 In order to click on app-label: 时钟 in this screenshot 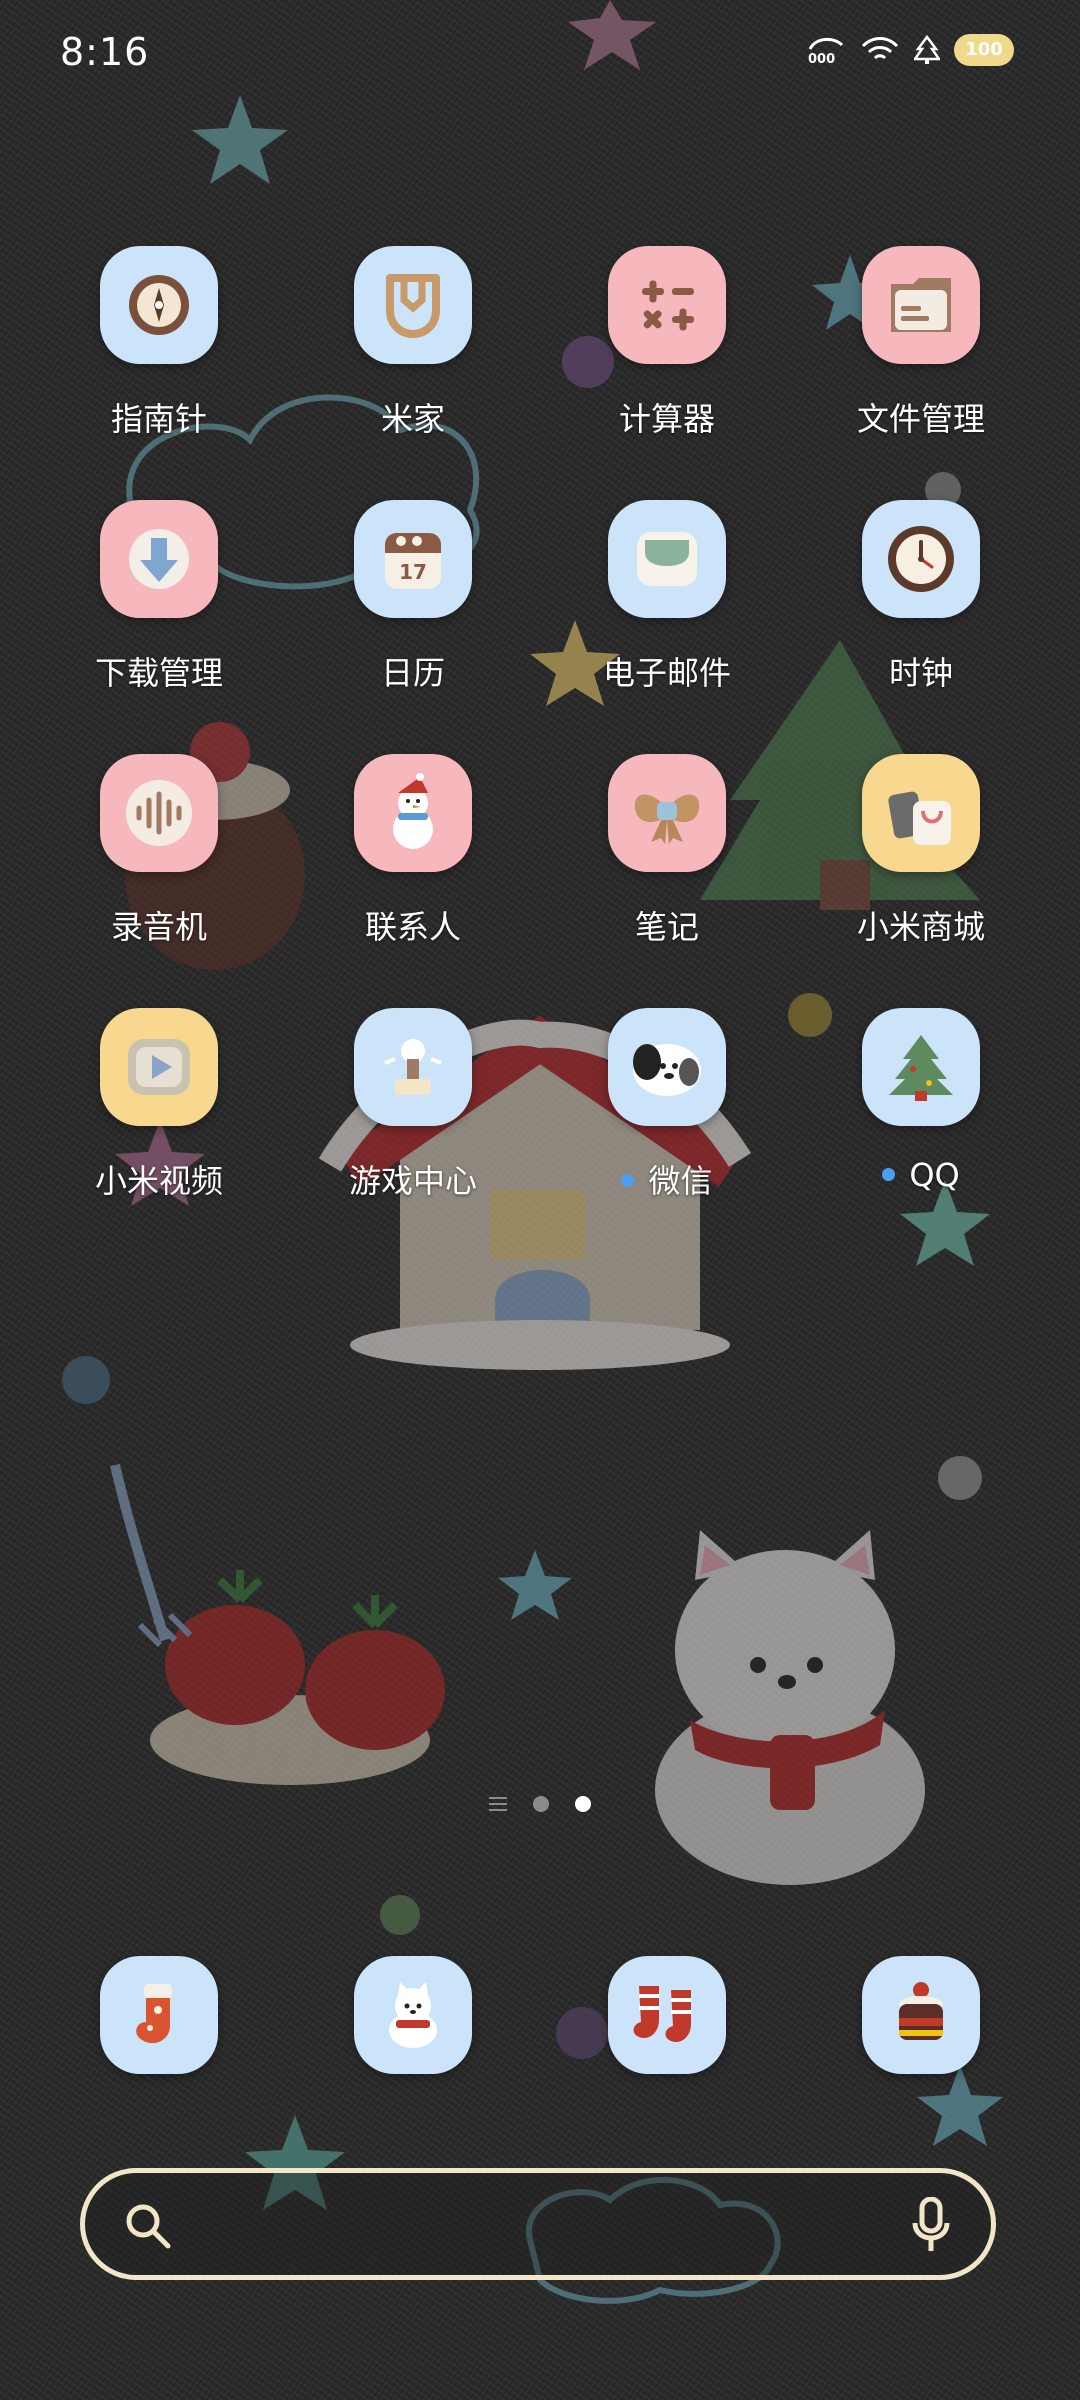, I will do `click(920, 673)`.